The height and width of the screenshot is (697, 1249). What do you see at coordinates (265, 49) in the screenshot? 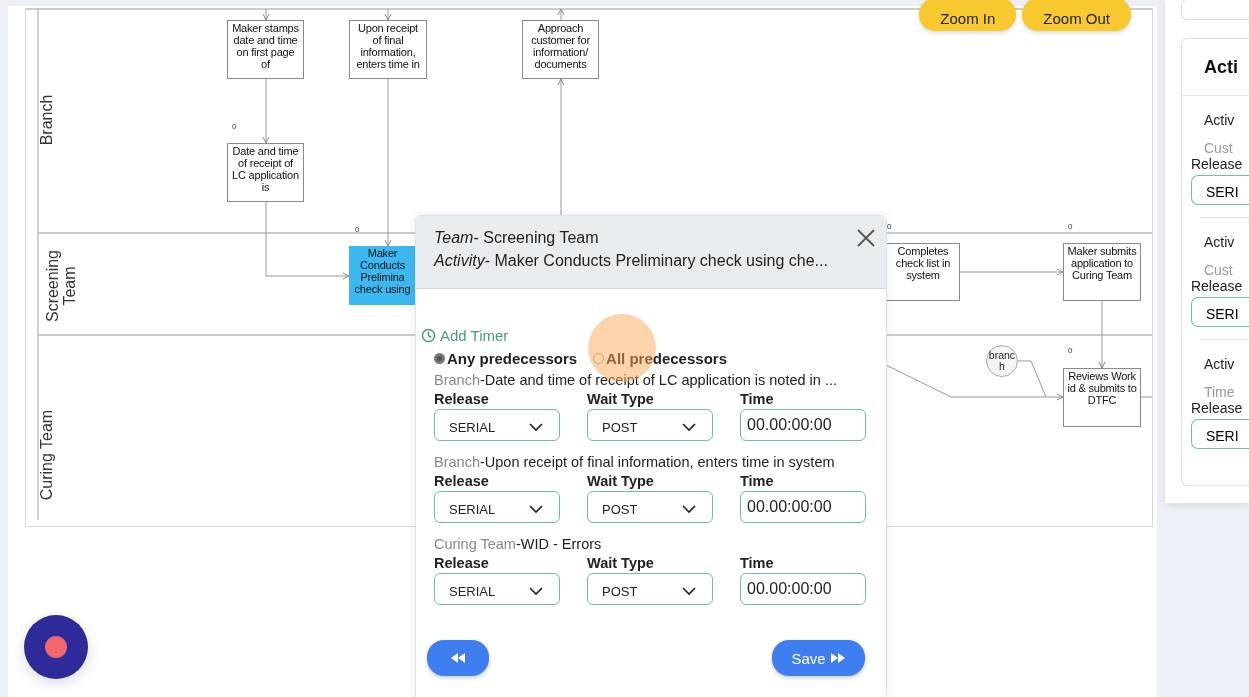
I see `activity-node: Maker stamps date and time on first page of` at bounding box center [265, 49].